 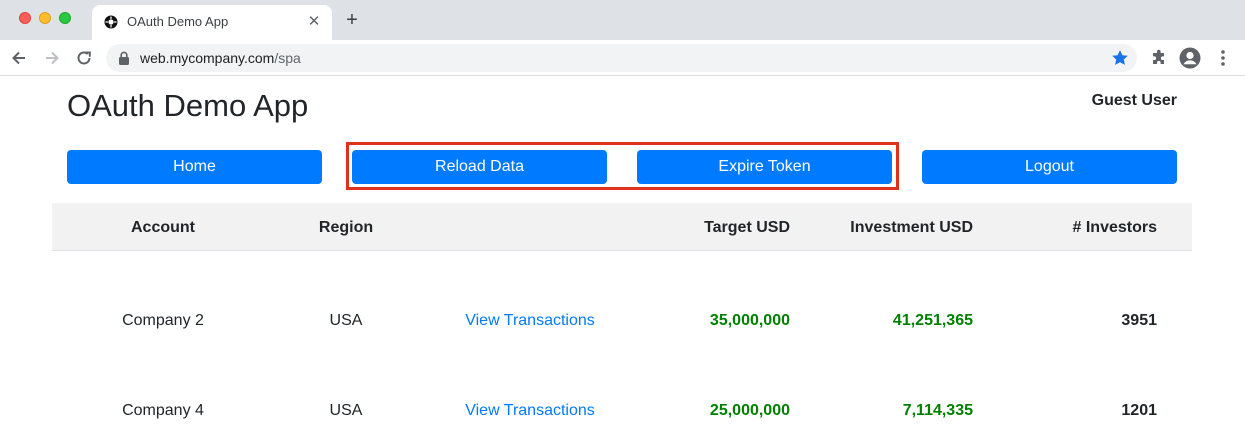 I want to click on highlight-box, so click(x=622, y=166).